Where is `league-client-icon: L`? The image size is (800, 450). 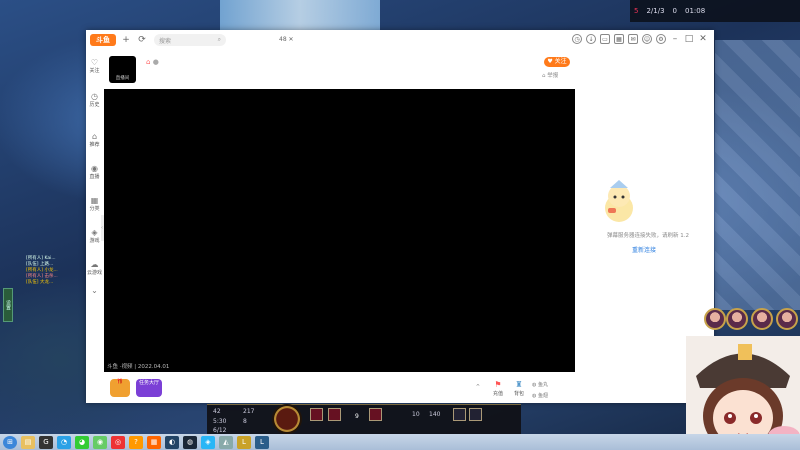 league-client-icon: L is located at coordinates (244, 442).